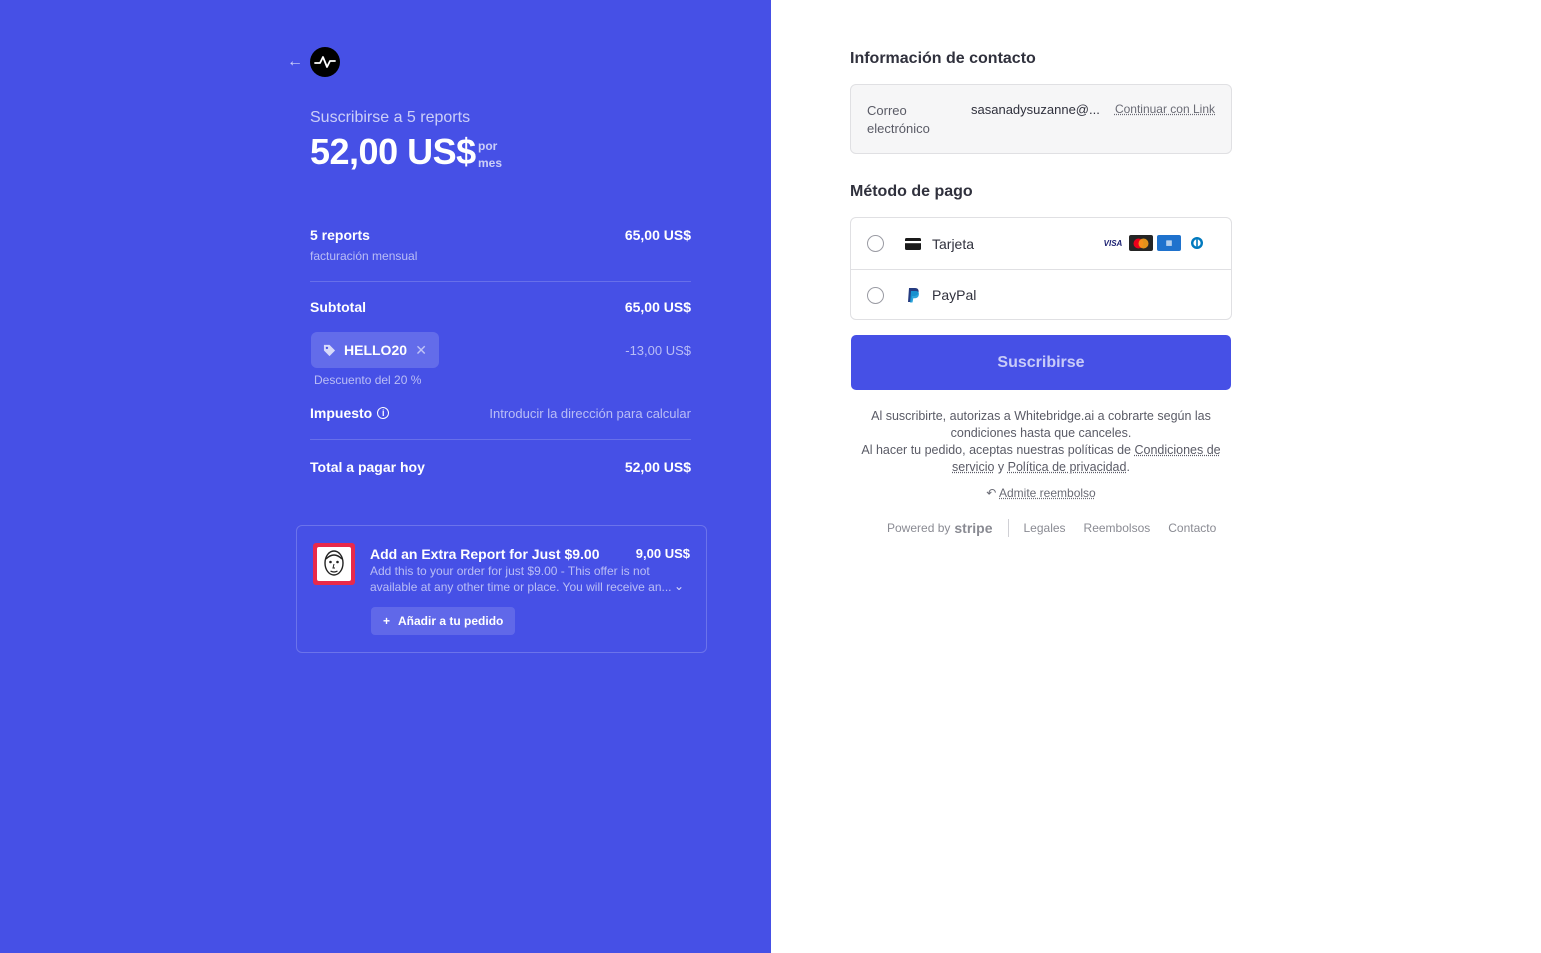  What do you see at coordinates (1041, 243) in the screenshot?
I see `payment-option-card: Tarjeta VISA ▦` at bounding box center [1041, 243].